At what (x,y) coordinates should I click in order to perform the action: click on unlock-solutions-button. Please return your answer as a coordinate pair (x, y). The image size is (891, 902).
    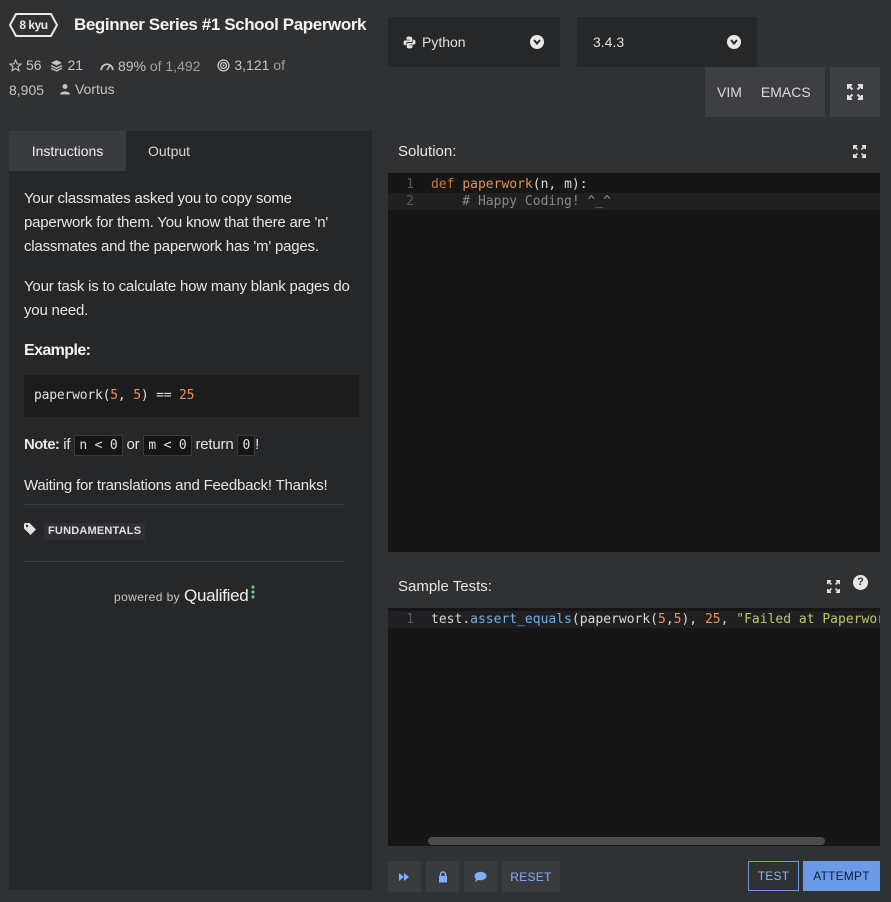
    Looking at the image, I should click on (442, 876).